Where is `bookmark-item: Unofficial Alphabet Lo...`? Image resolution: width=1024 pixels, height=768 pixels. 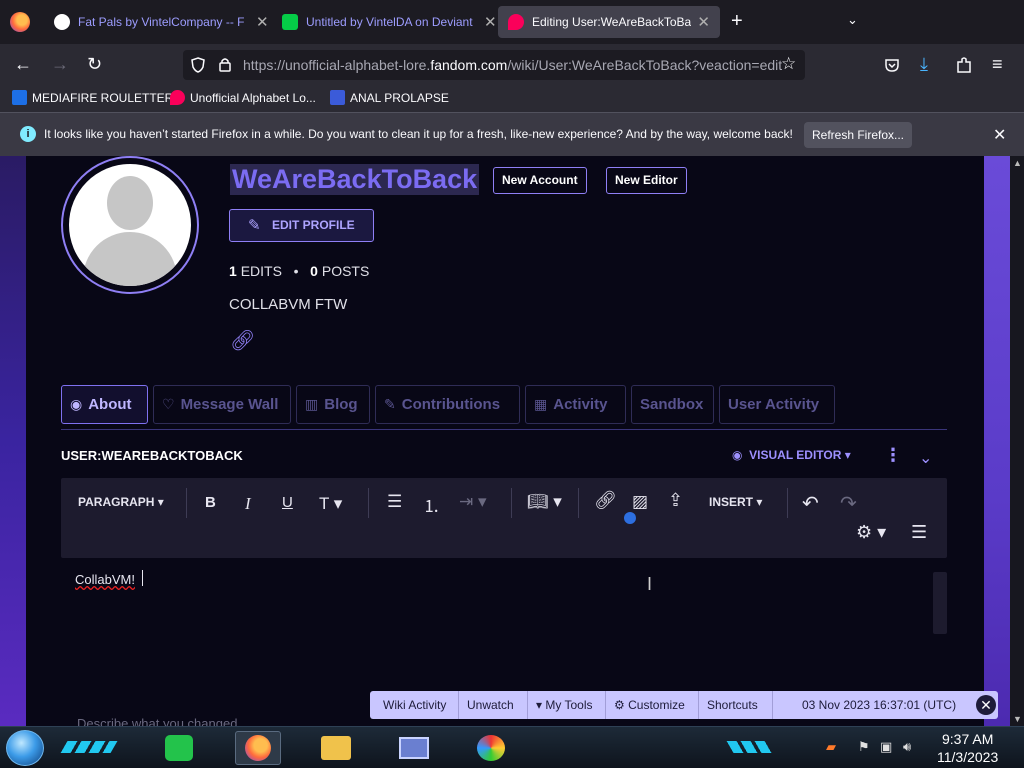
bookmark-item: Unofficial Alphabet Lo... is located at coordinates (243, 97).